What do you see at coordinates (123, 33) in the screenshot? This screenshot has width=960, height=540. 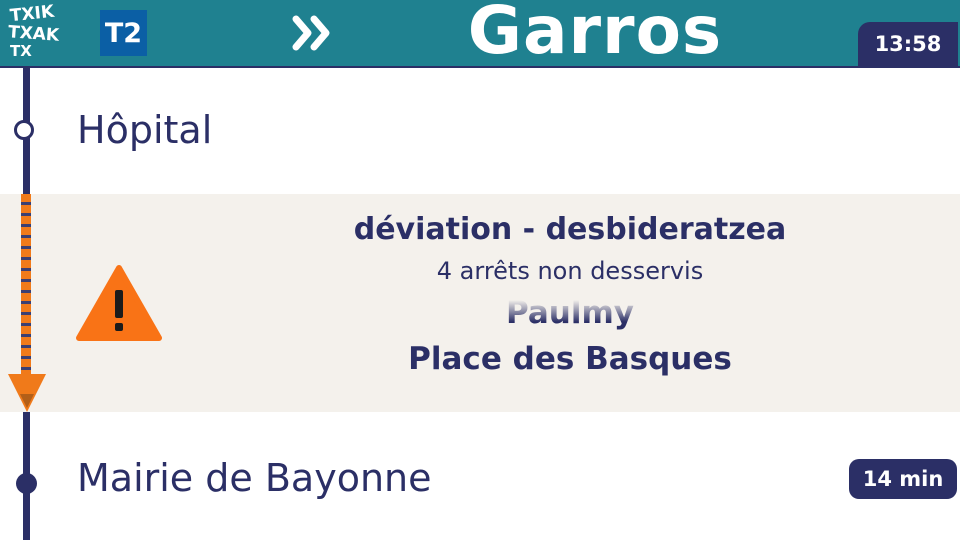 I see `line-badge: T2` at bounding box center [123, 33].